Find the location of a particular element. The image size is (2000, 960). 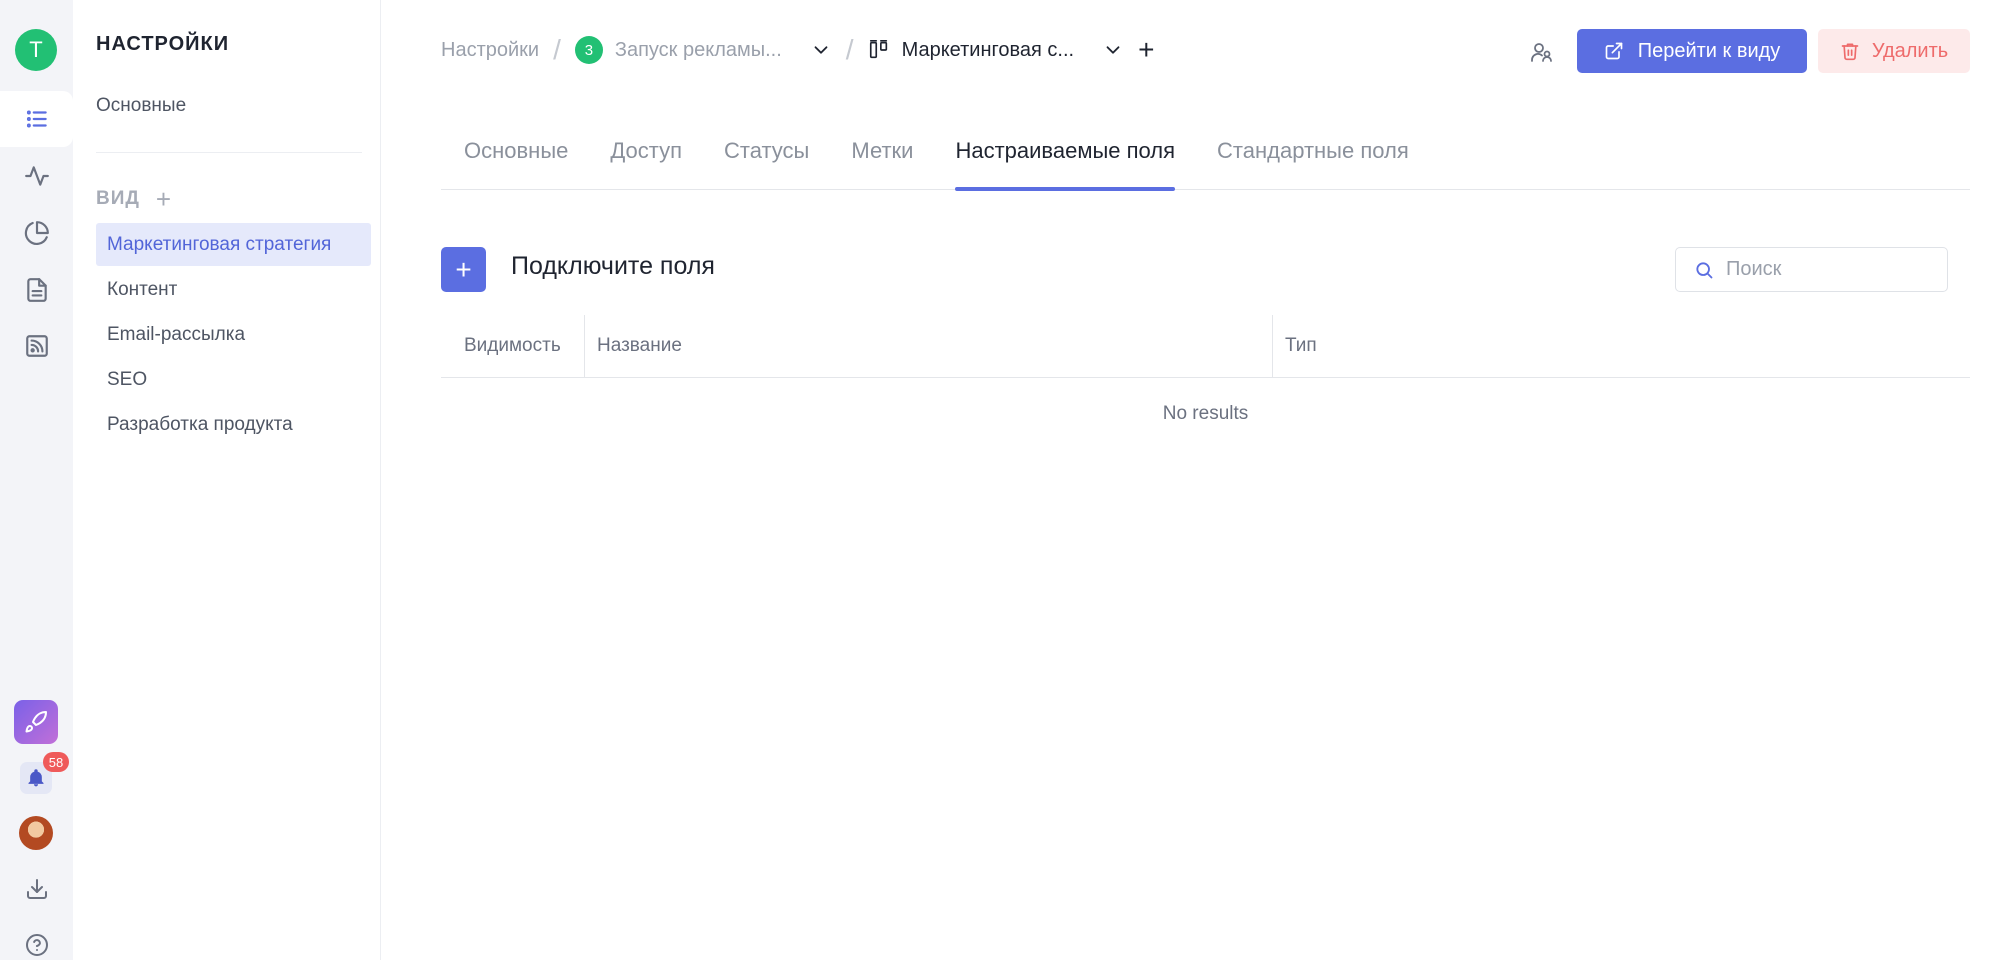

open-view-button: Перейти к виду is located at coordinates (1692, 51).